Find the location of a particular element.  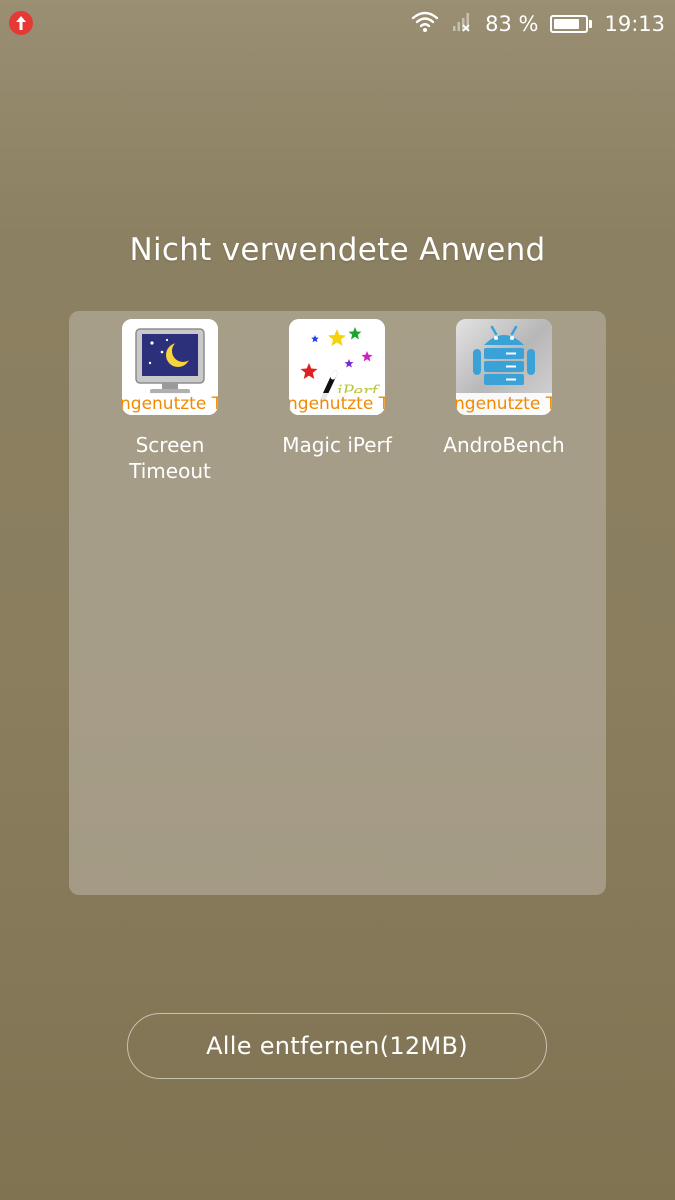

clock: 19:13 is located at coordinates (634, 24).